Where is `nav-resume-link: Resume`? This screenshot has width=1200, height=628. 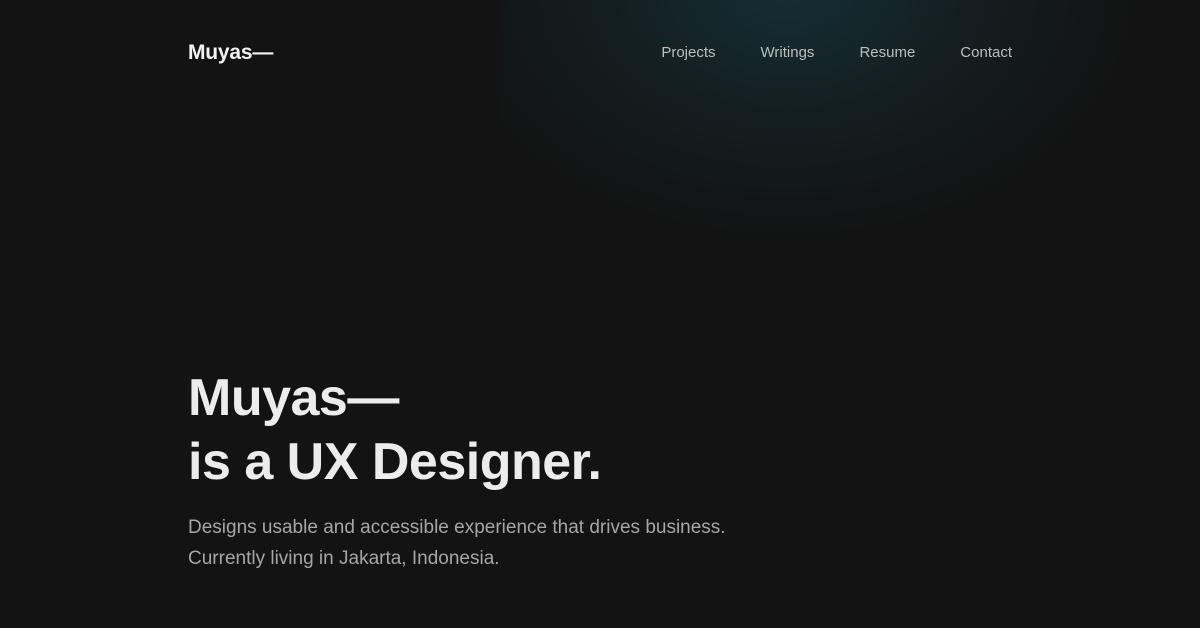
nav-resume-link: Resume is located at coordinates (887, 53).